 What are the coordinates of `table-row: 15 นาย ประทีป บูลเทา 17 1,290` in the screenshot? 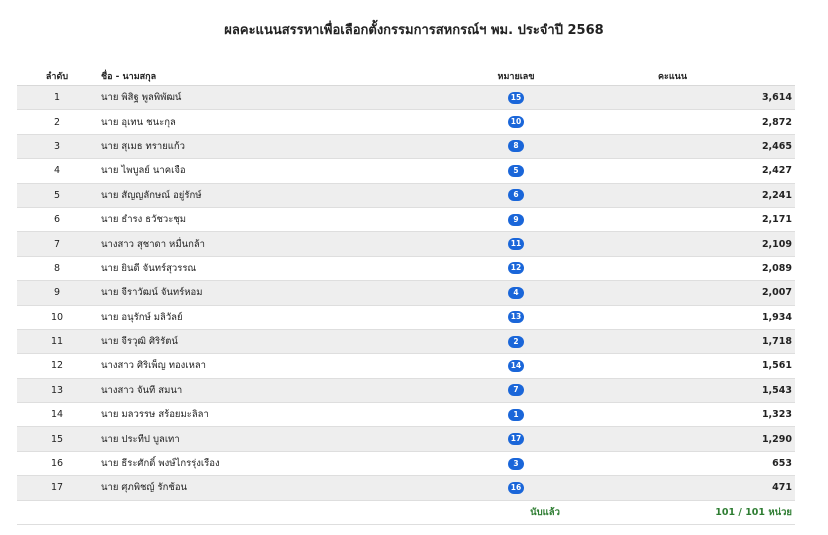 It's located at (406, 439).